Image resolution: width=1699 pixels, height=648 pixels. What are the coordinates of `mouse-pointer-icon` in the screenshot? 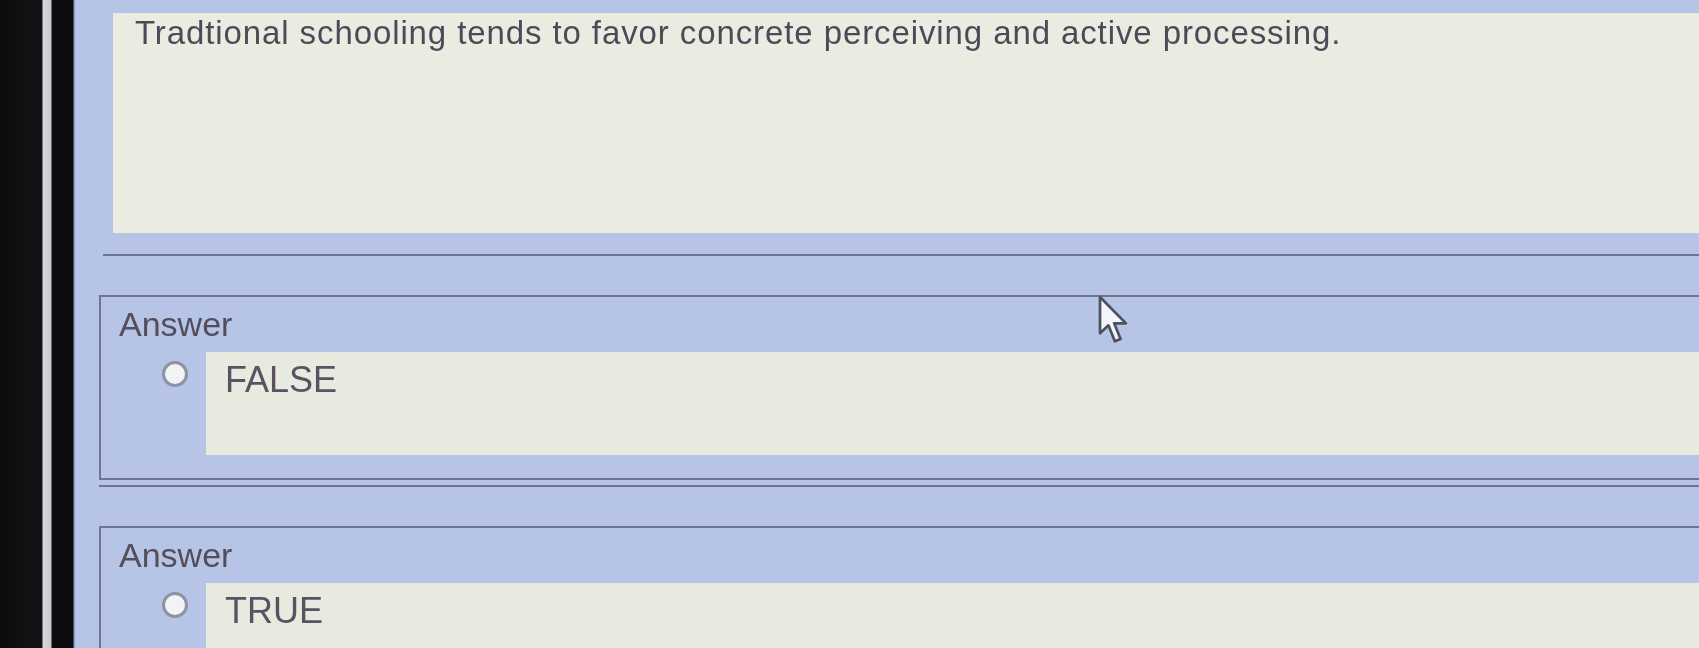 It's located at (1114, 320).